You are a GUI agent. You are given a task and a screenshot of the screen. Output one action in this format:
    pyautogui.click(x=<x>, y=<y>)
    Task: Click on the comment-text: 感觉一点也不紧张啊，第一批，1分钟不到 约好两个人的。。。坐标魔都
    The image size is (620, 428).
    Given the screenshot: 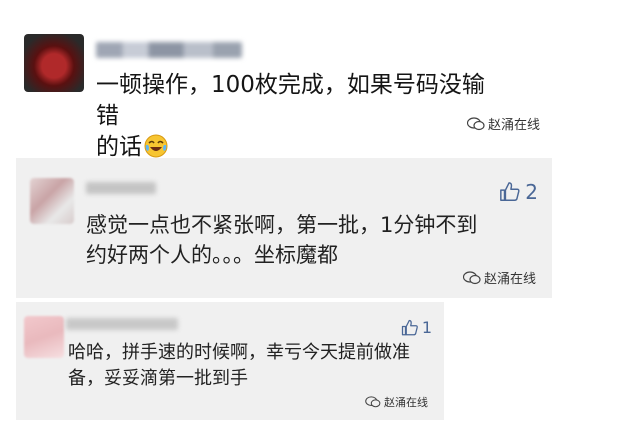 What is the action you would take?
    pyautogui.click(x=282, y=240)
    